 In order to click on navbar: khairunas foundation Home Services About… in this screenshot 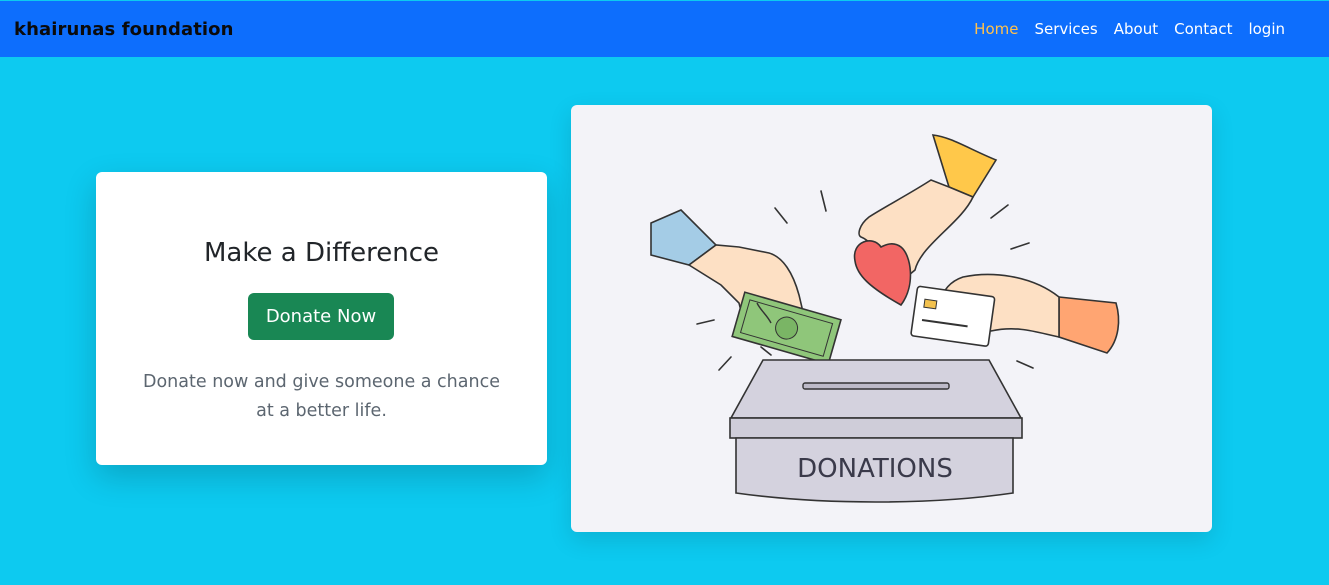, I will do `click(664, 29)`.